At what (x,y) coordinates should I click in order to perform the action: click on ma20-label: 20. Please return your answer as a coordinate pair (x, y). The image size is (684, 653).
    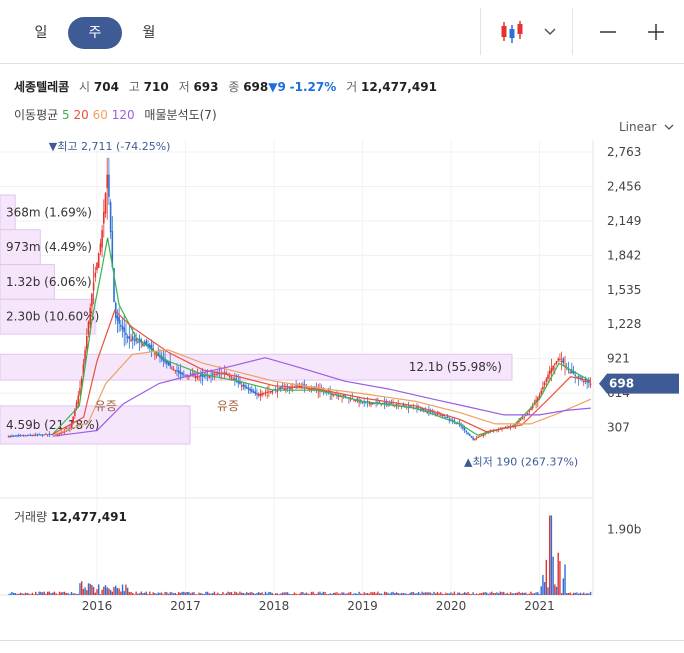
    Looking at the image, I should click on (80, 115).